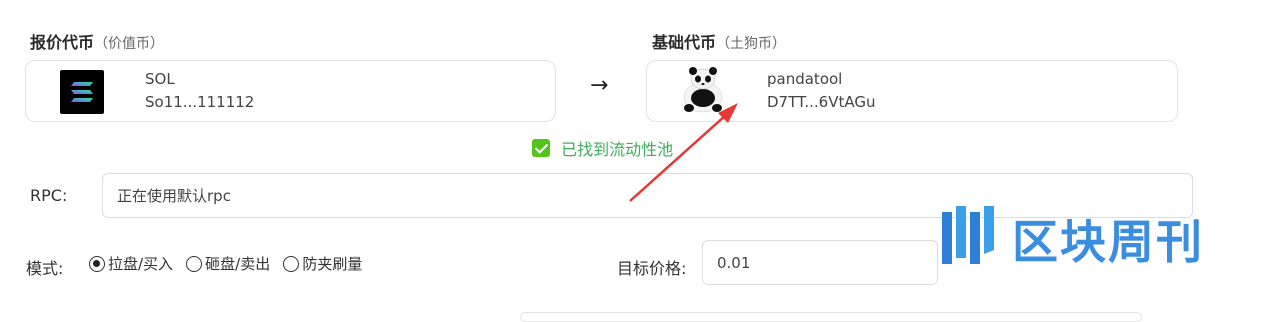  What do you see at coordinates (652, 268) in the screenshot?
I see `target-price-label: 目标价格:` at bounding box center [652, 268].